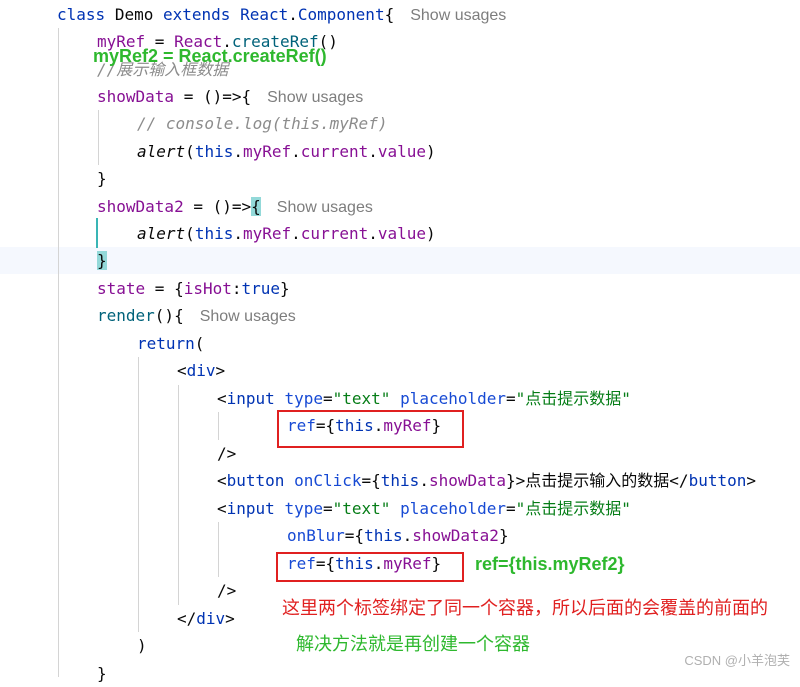 The height and width of the screenshot is (687, 800). What do you see at coordinates (371, 480) in the screenshot?
I see `equals-brace: ={` at bounding box center [371, 480].